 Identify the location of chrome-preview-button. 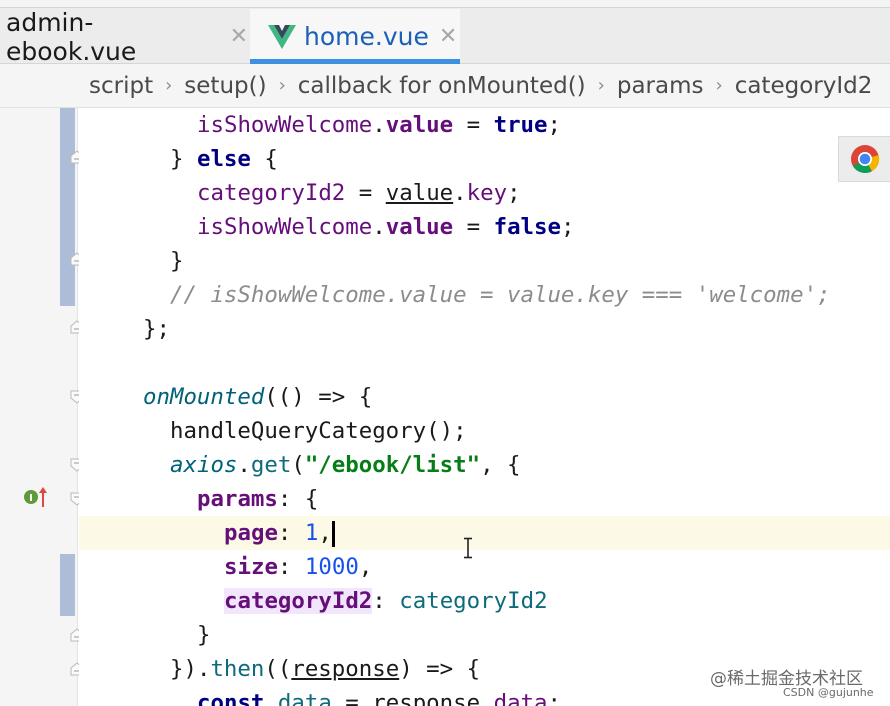
(864, 159).